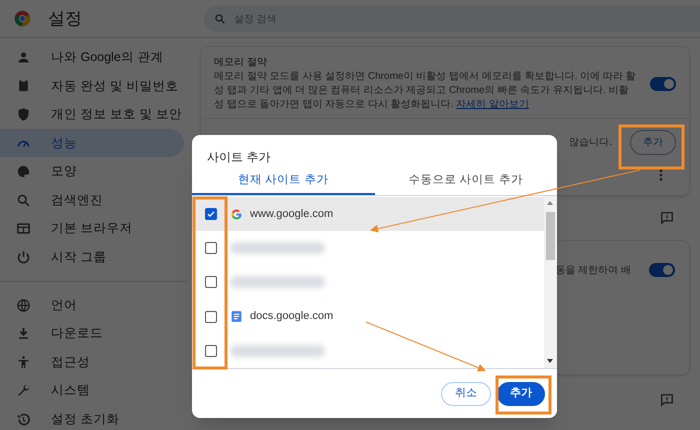  What do you see at coordinates (22, 18) in the screenshot?
I see `browser-logo-icon` at bounding box center [22, 18].